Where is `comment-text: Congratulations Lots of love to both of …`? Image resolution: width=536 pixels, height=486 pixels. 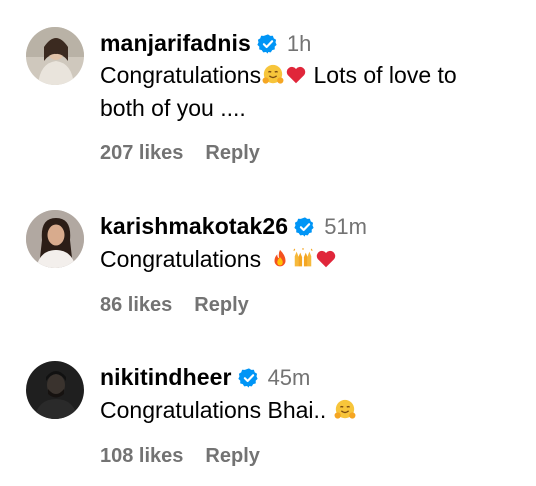
comment-text: Congratulations Lots of love to both of … is located at coordinates (310, 92).